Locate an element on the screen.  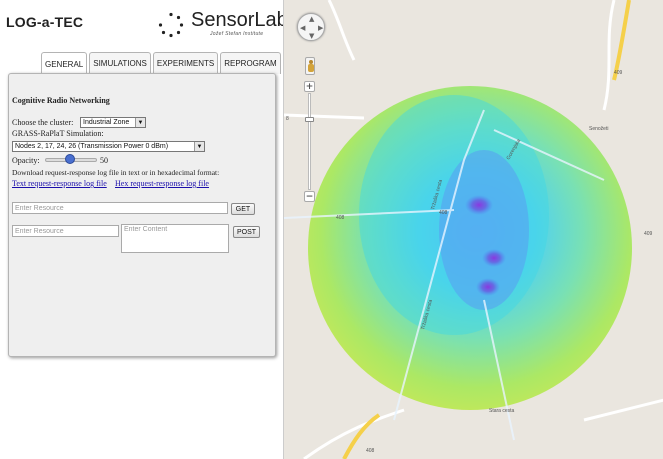
zoom-slider-track is located at coordinates (309, 141).